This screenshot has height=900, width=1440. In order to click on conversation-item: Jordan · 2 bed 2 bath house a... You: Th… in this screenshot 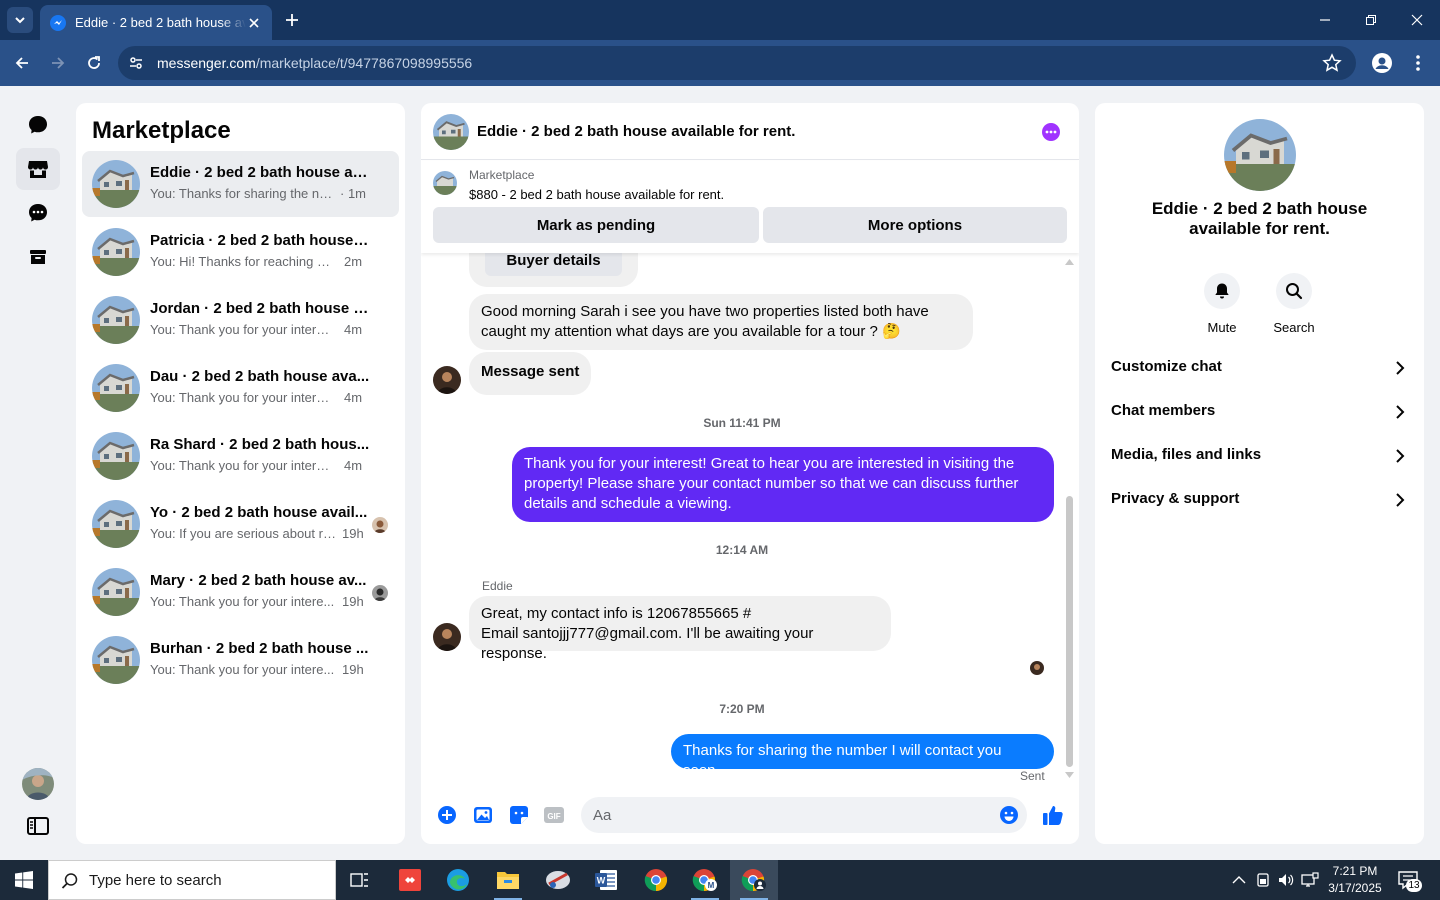, I will do `click(240, 320)`.